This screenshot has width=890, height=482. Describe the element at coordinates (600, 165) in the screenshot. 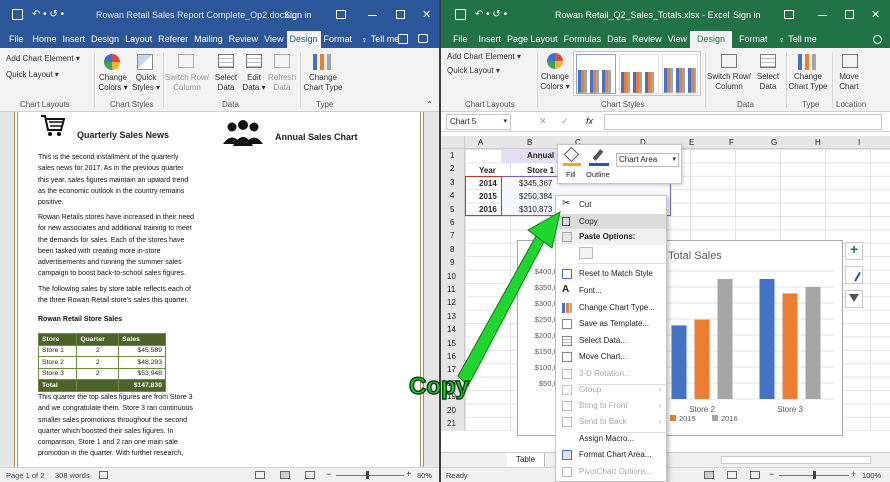

I see `outline-button: Outline` at that location.